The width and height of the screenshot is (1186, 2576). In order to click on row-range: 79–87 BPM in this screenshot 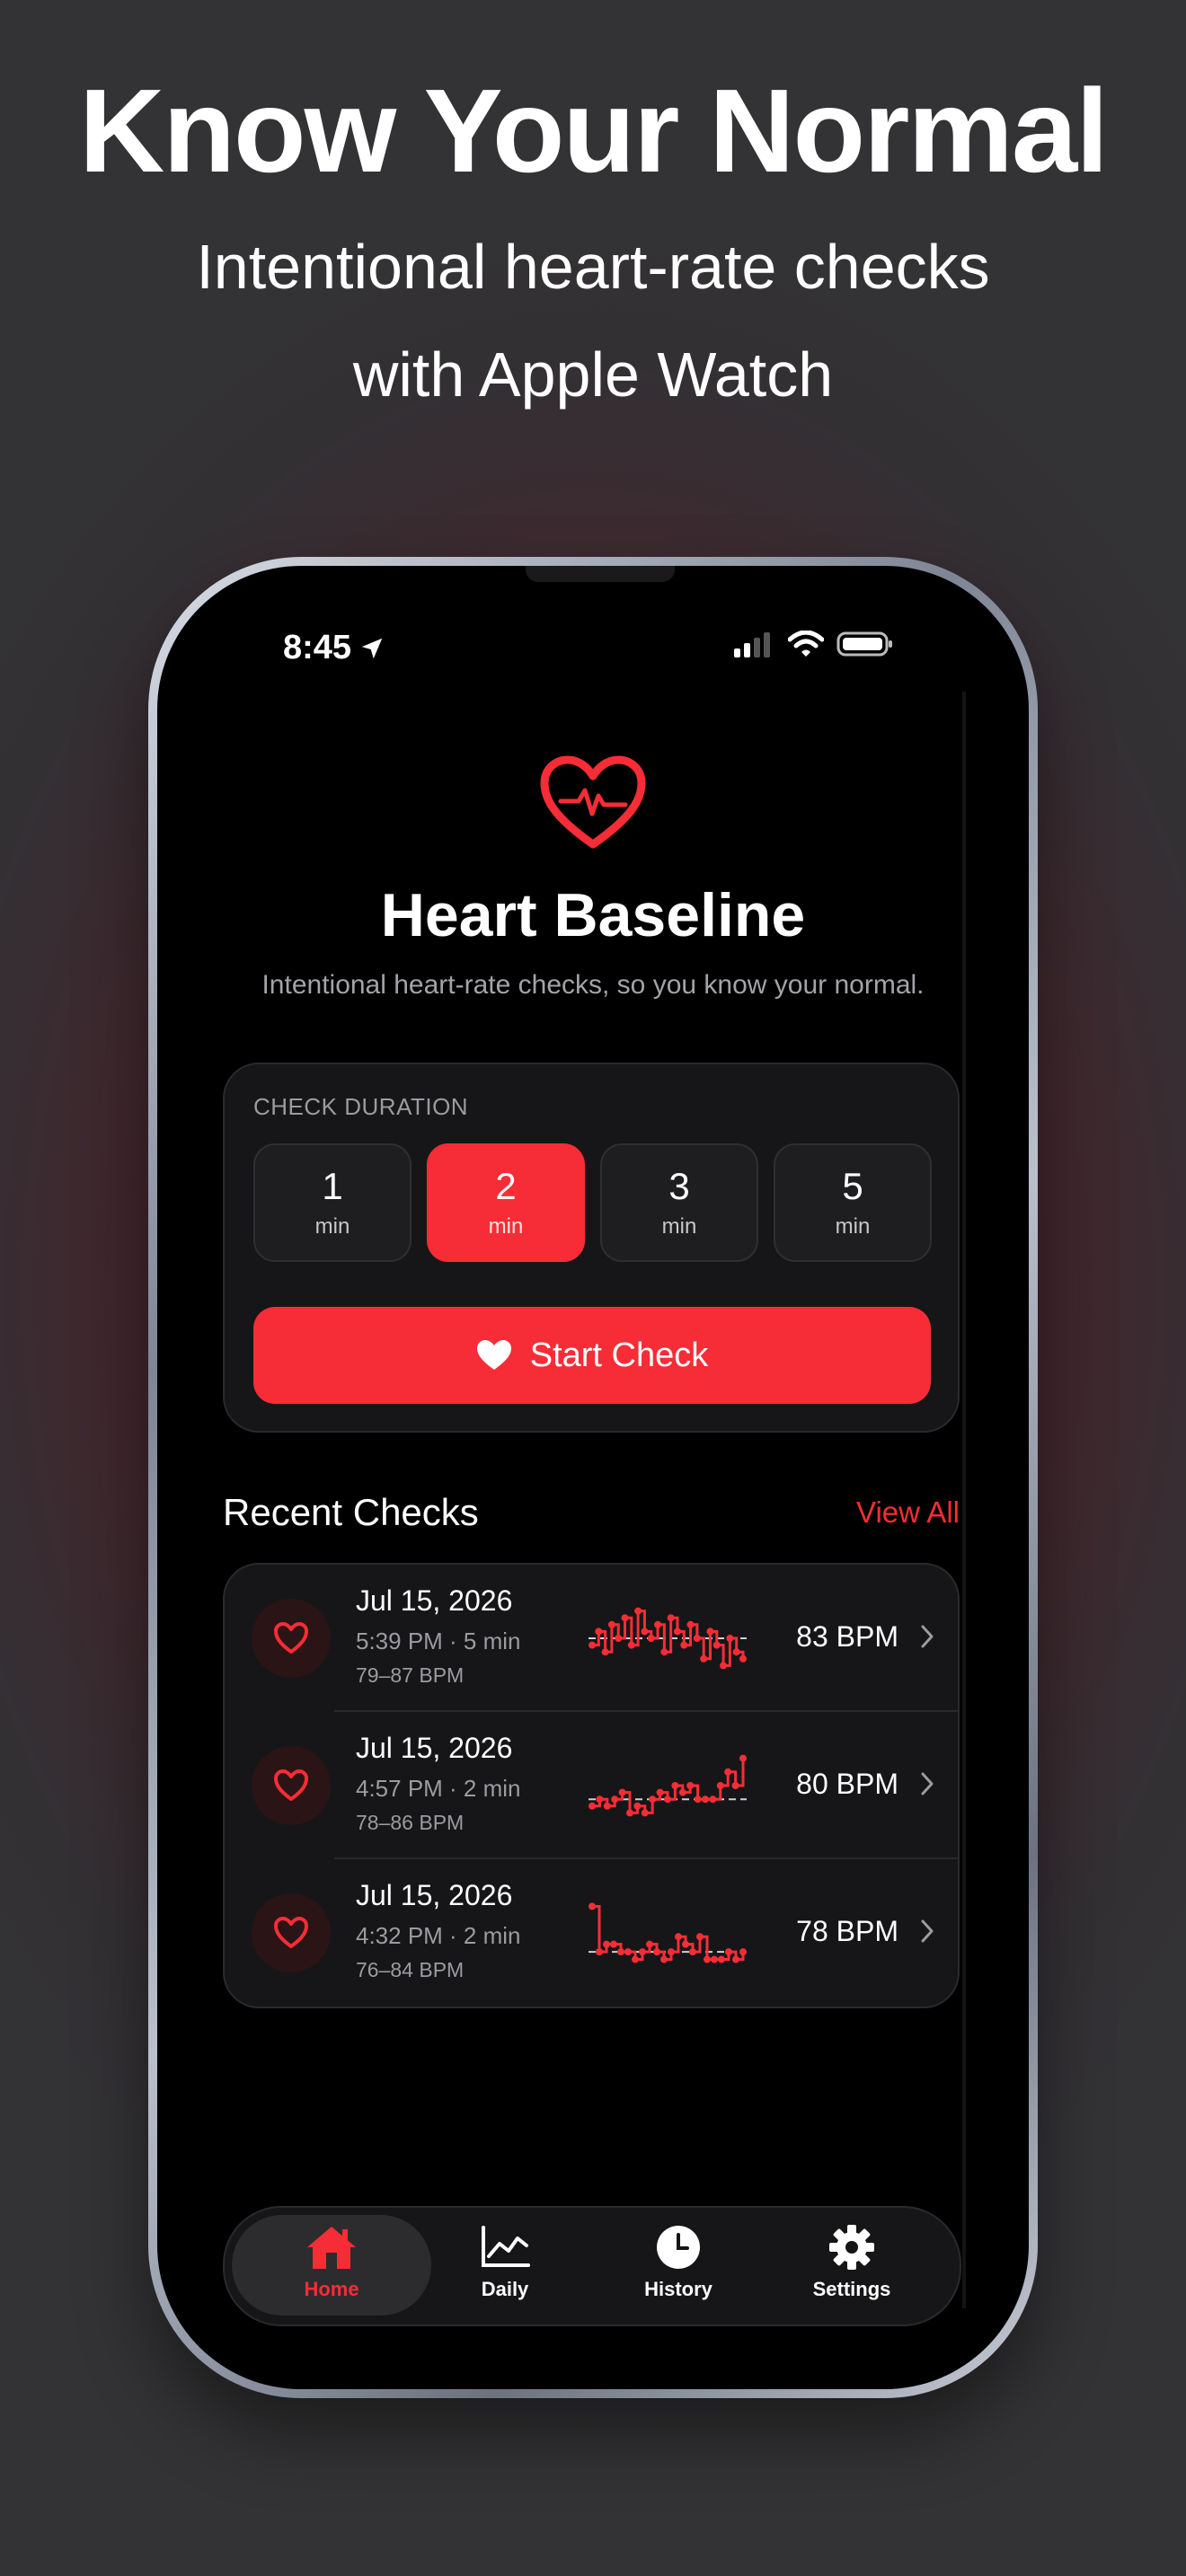, I will do `click(410, 1675)`.